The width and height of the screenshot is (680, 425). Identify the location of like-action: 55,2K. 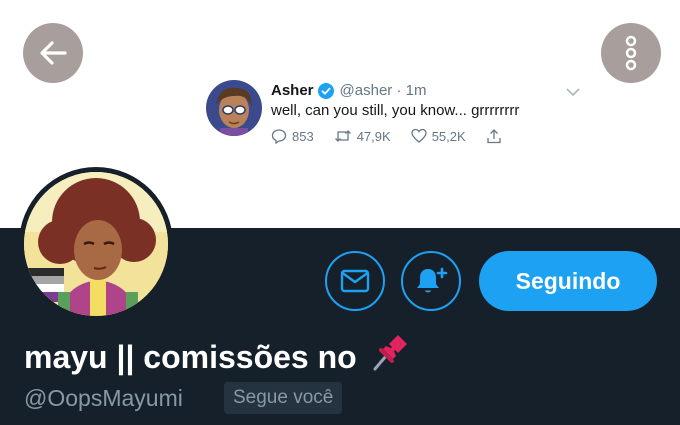
(438, 136).